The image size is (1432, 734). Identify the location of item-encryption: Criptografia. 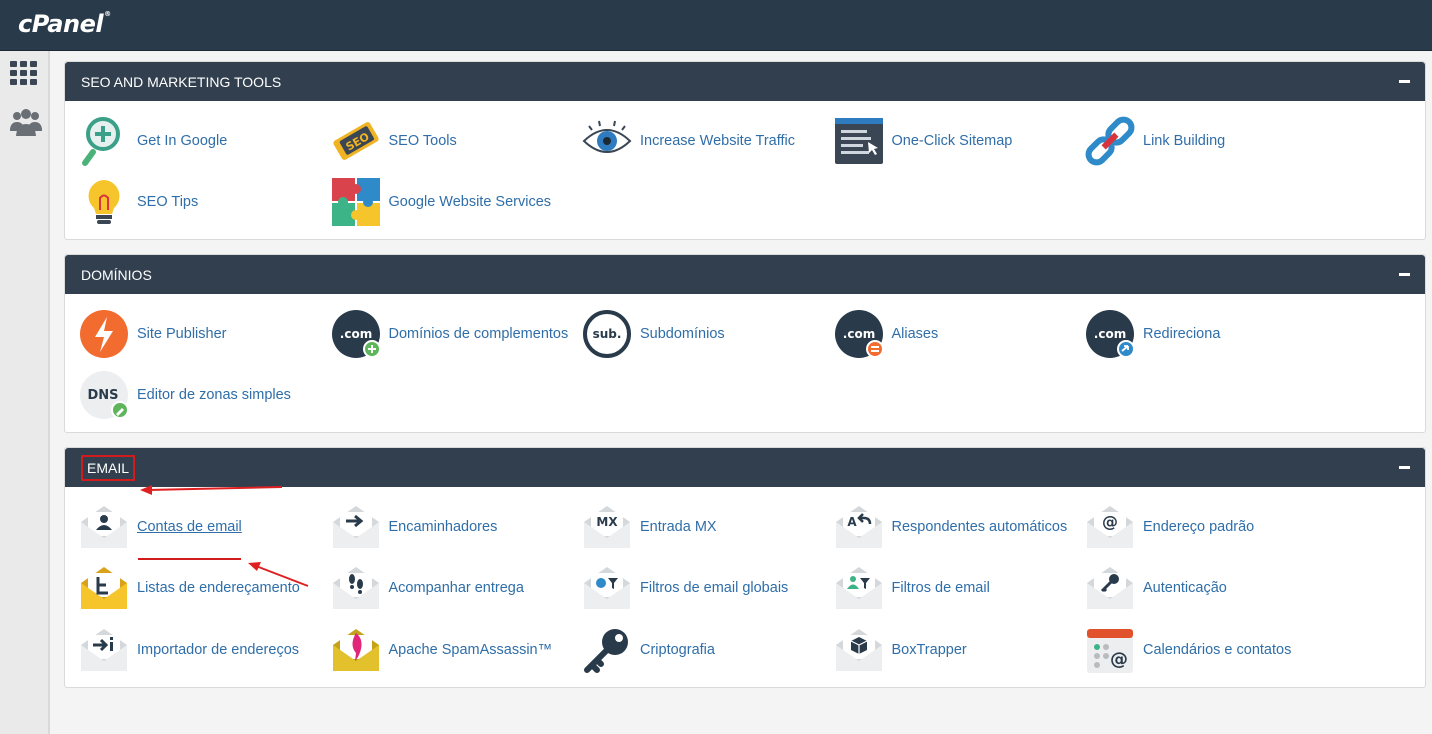
(708, 650).